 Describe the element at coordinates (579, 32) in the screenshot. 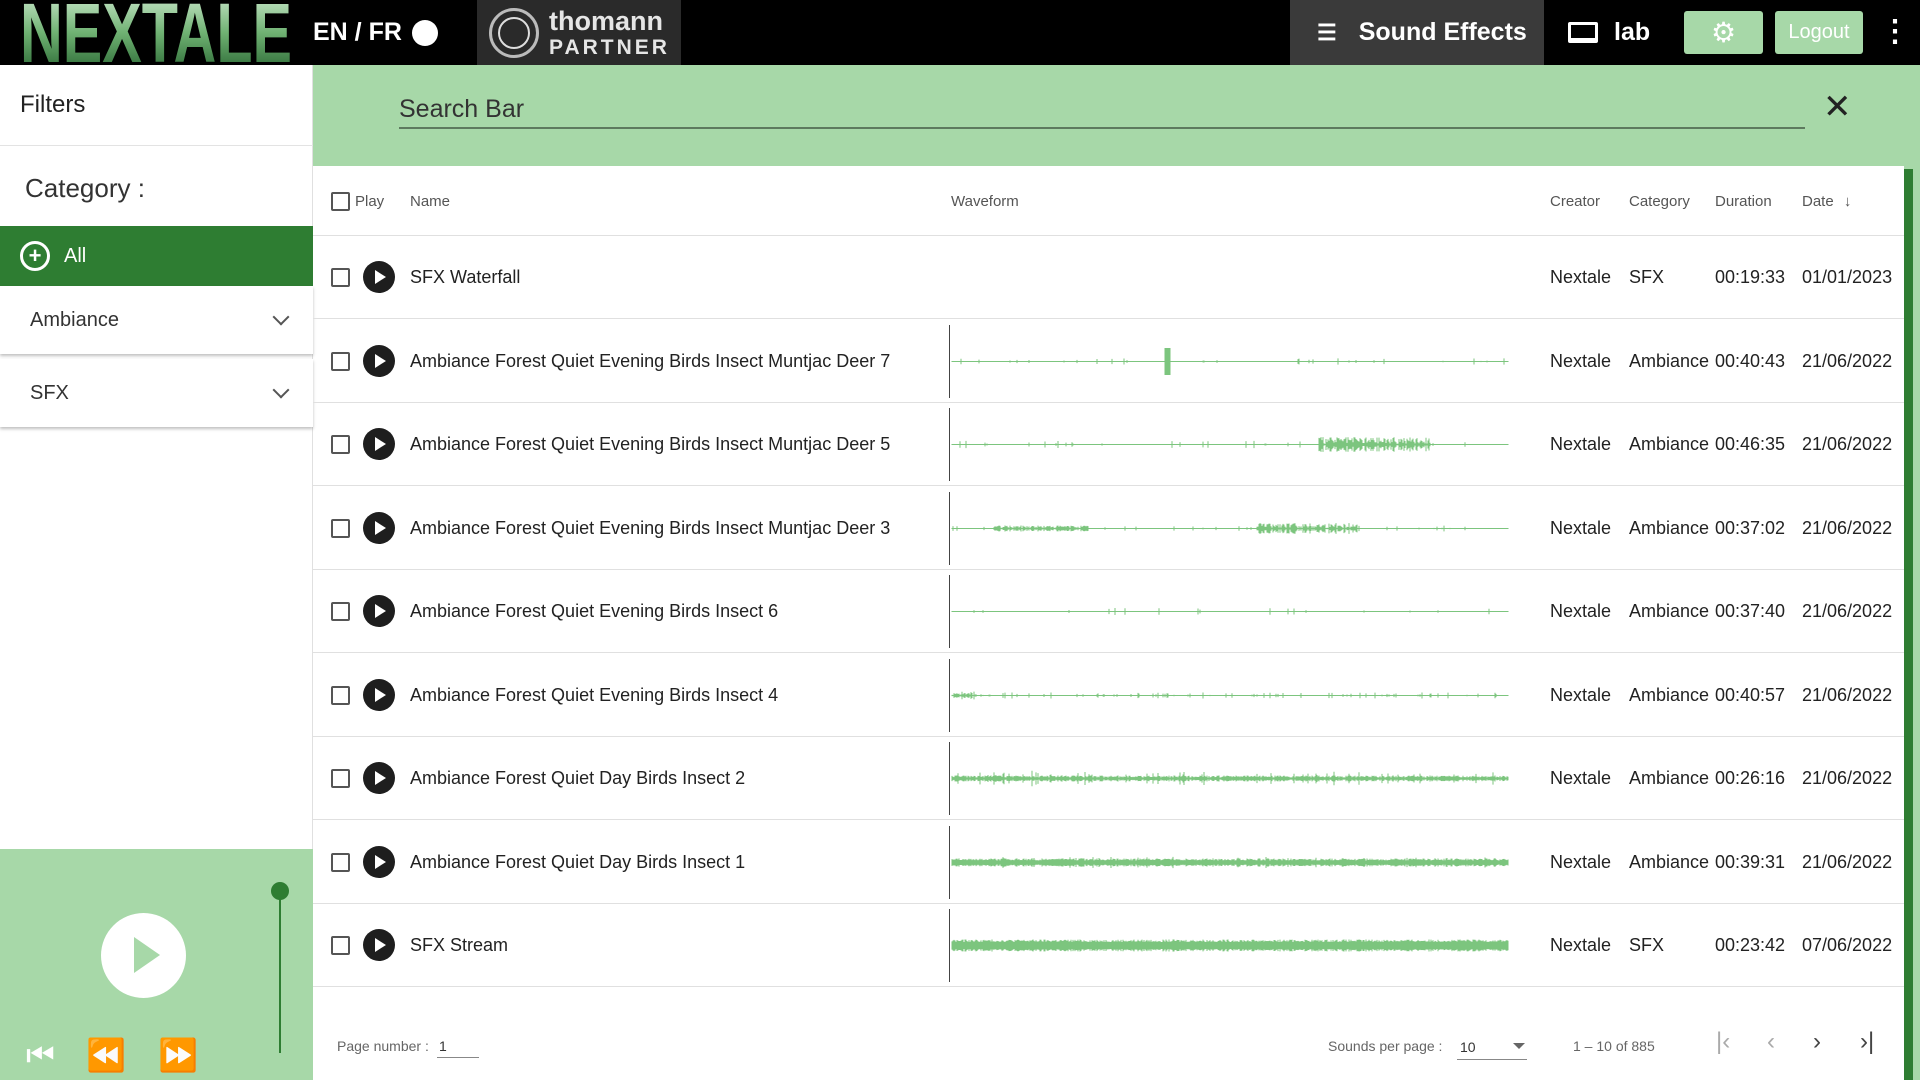

I see `thomann-partner-badge: thomann PARTNER` at that location.